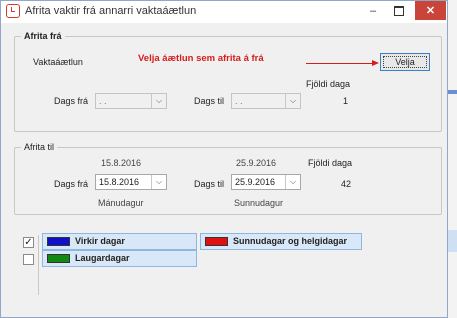 The image size is (457, 318). I want to click on copy-from-date-to-value: . ., so click(239, 101).